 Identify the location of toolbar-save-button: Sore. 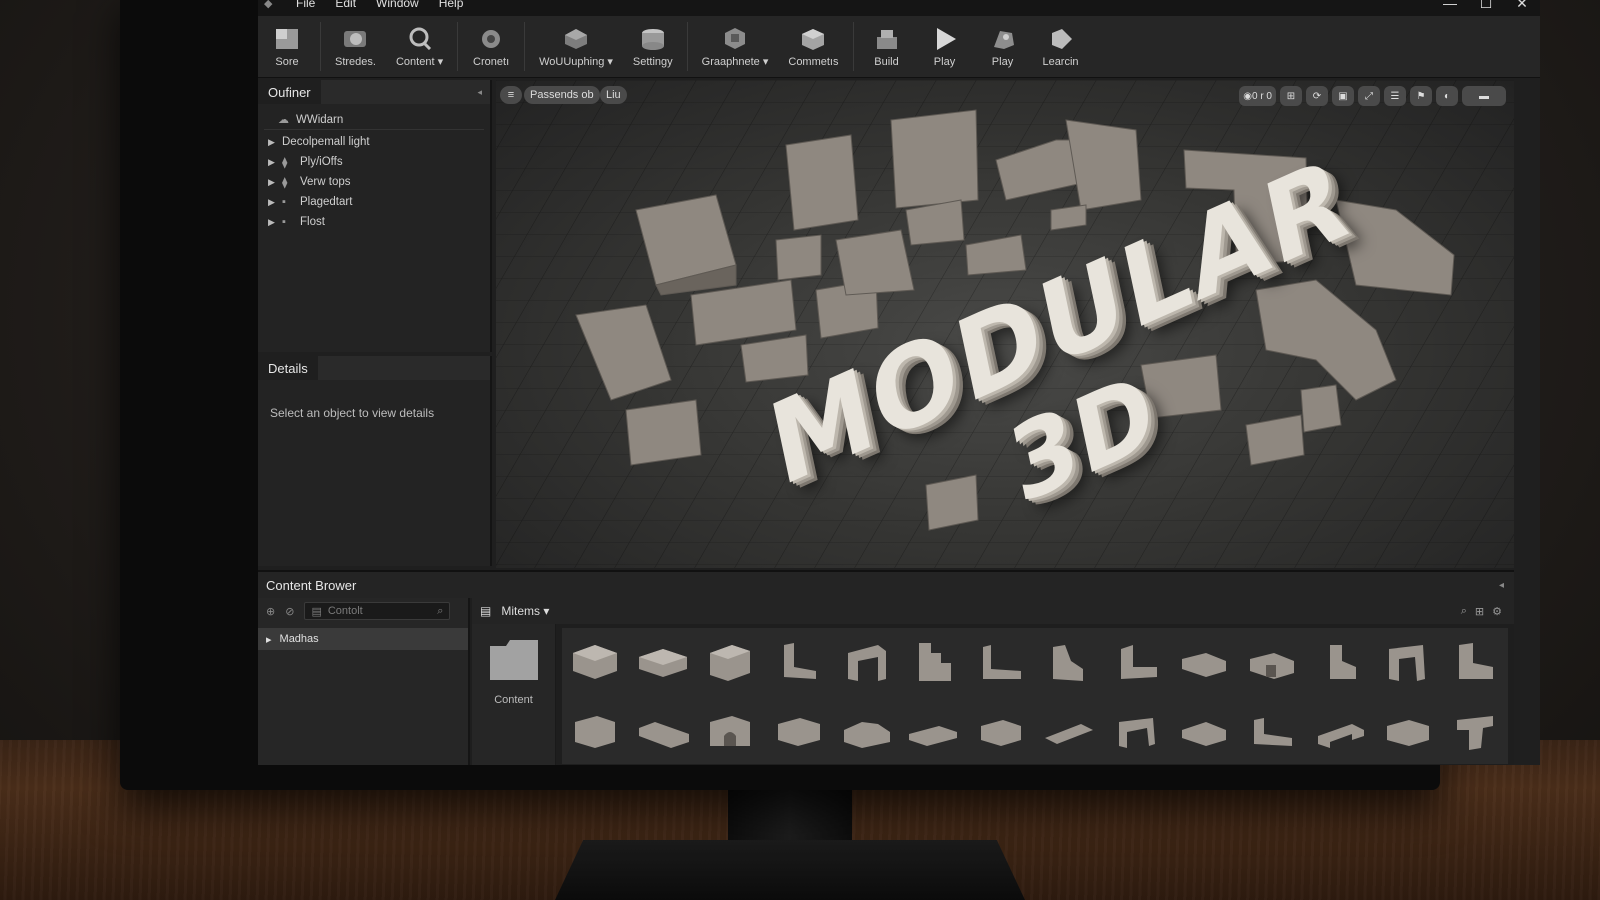
(287, 46).